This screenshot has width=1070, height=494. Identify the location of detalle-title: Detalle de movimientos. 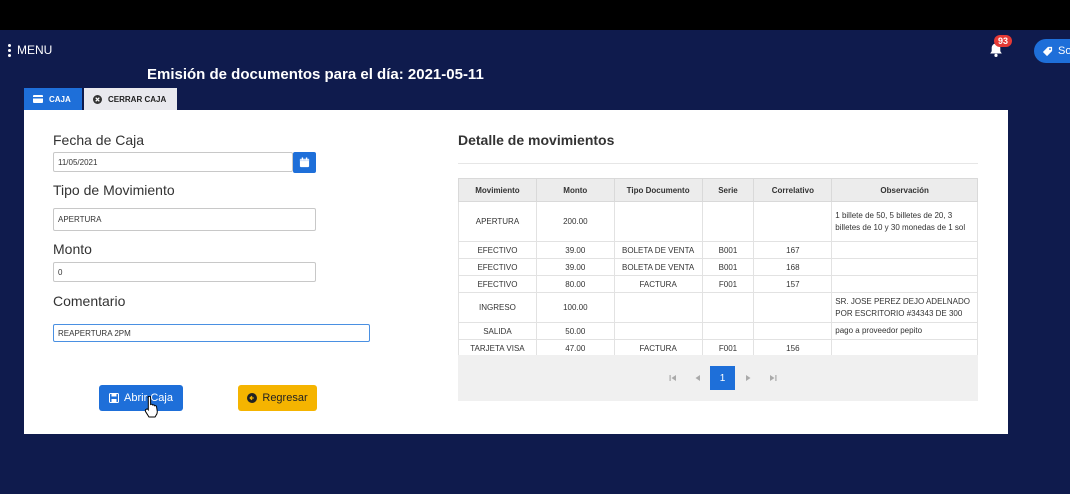
(536, 140).